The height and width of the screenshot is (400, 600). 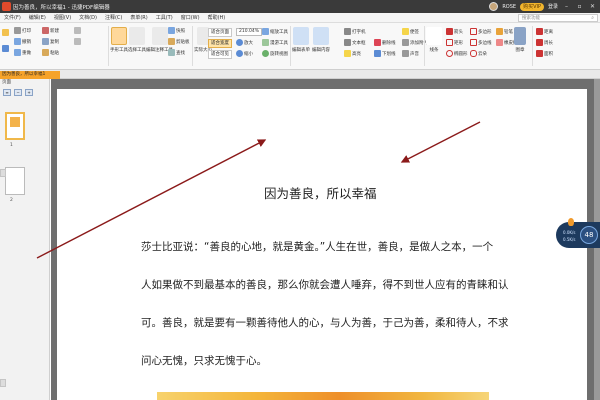 I want to click on network-speed-widget: 0.0K/s 0.5K/s 48, so click(x=578, y=233).